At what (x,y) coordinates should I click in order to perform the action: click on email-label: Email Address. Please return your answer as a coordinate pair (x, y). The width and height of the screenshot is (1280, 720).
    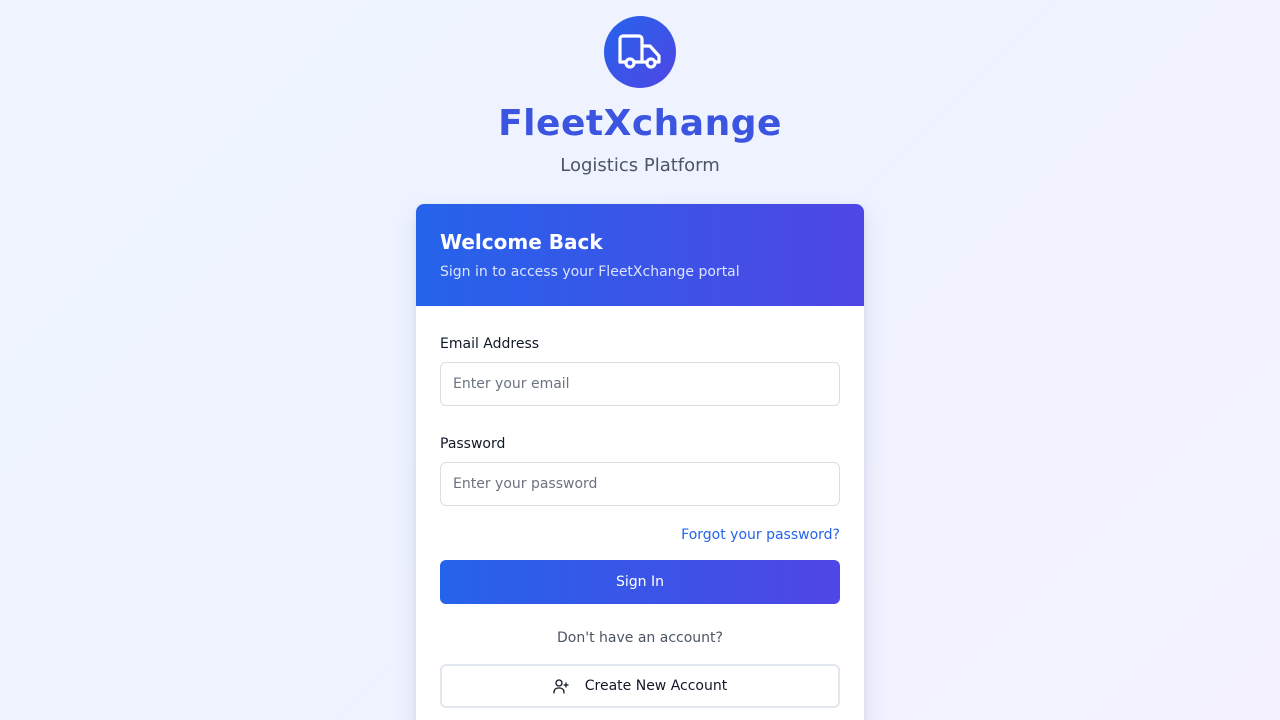
    Looking at the image, I should click on (490, 344).